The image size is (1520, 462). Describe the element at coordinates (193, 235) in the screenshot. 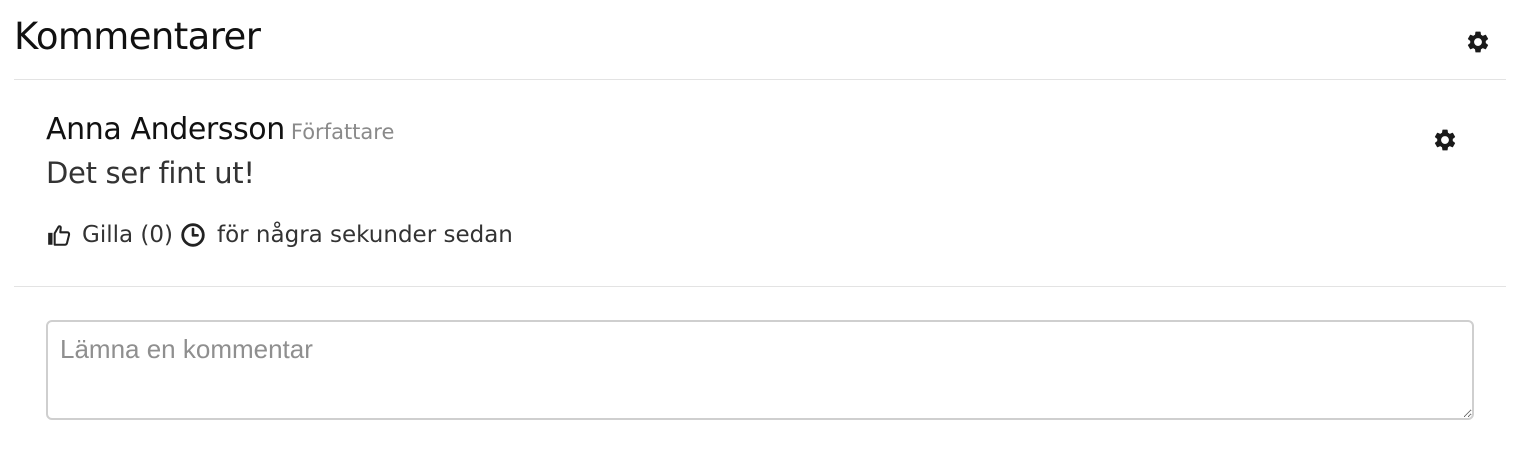

I see `clock-icon` at that location.